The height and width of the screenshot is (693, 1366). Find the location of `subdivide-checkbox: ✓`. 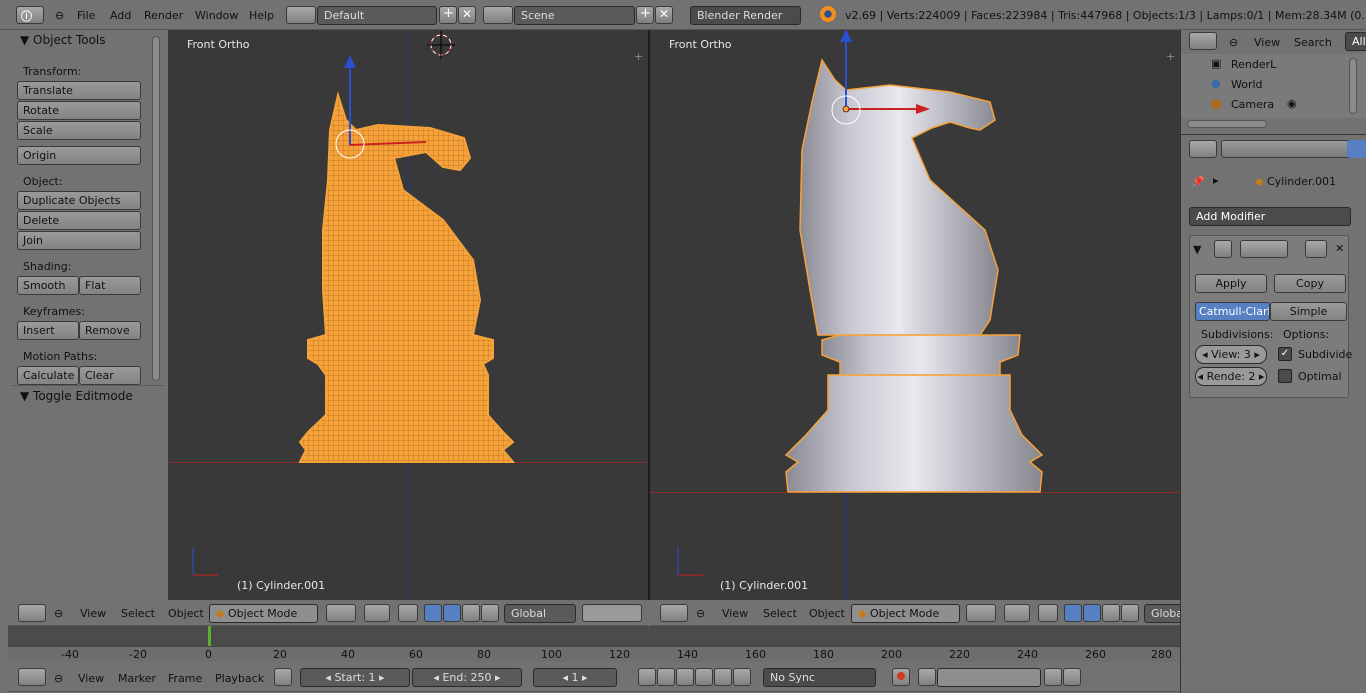

subdivide-checkbox: ✓ is located at coordinates (1285, 354).